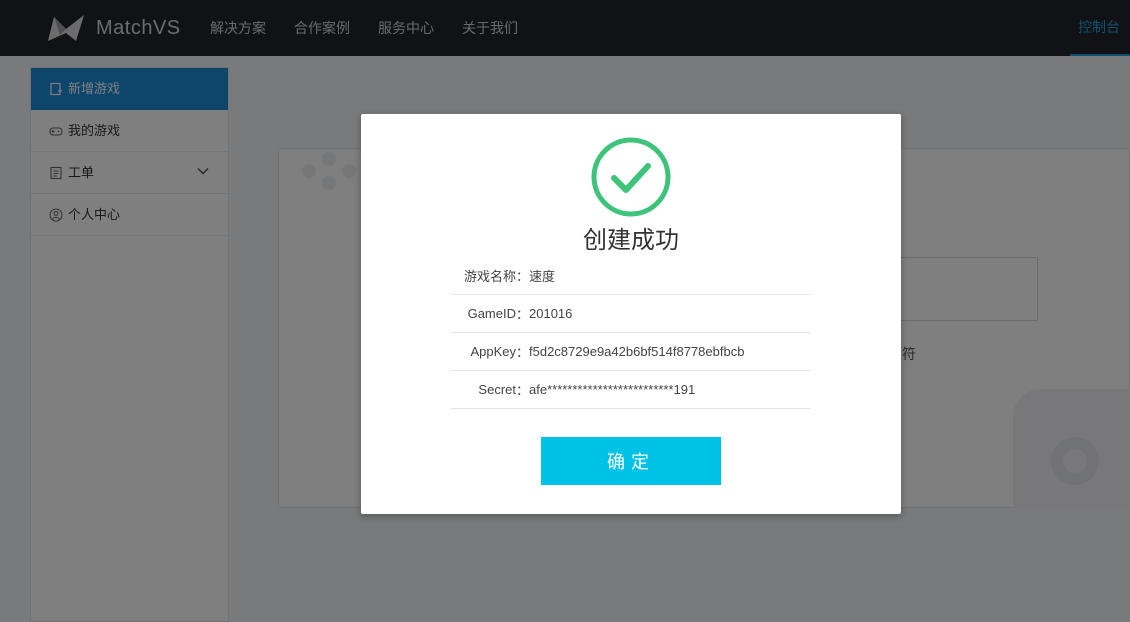  Describe the element at coordinates (631, 177) in the screenshot. I see `success-check-icon` at that location.